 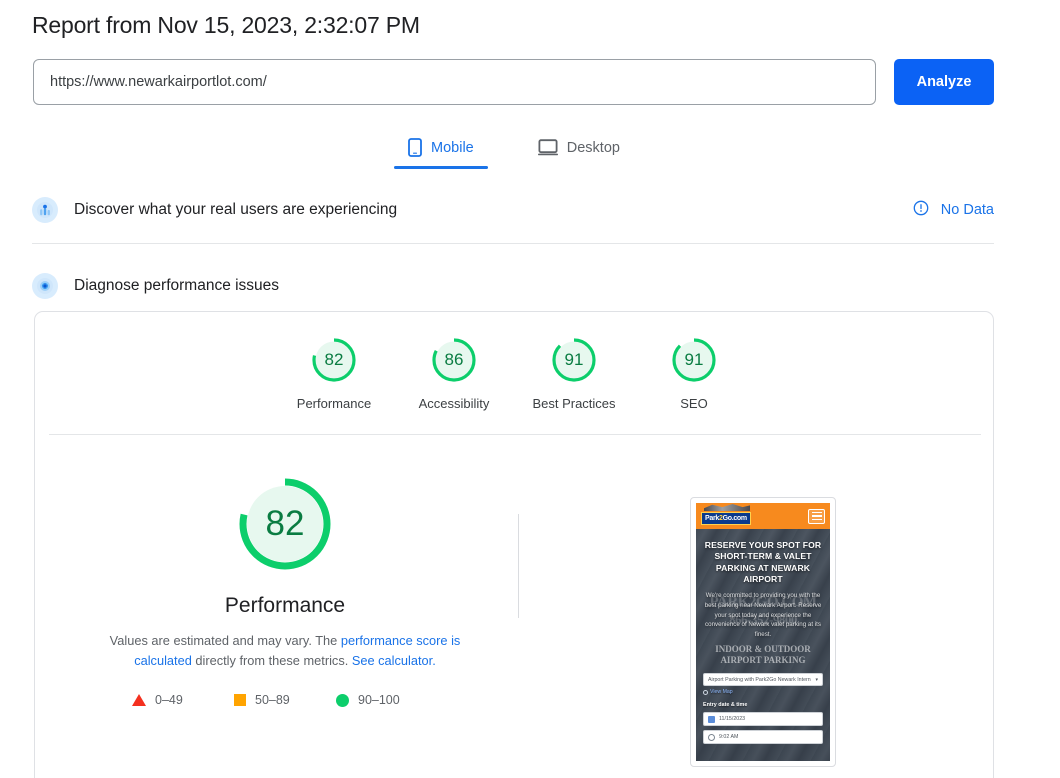 What do you see at coordinates (513, 286) in the screenshot?
I see `lab-data-section: Diagnose performance issues` at bounding box center [513, 286].